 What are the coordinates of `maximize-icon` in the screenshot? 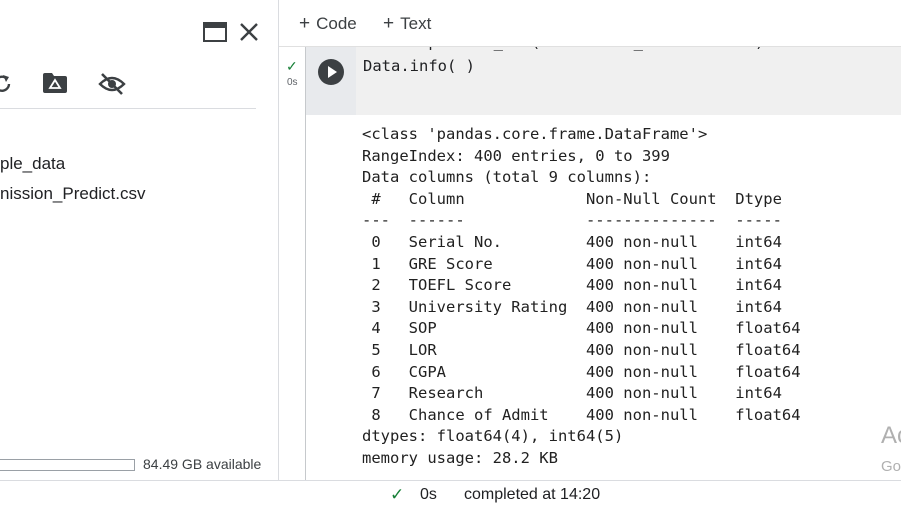 It's located at (215, 34).